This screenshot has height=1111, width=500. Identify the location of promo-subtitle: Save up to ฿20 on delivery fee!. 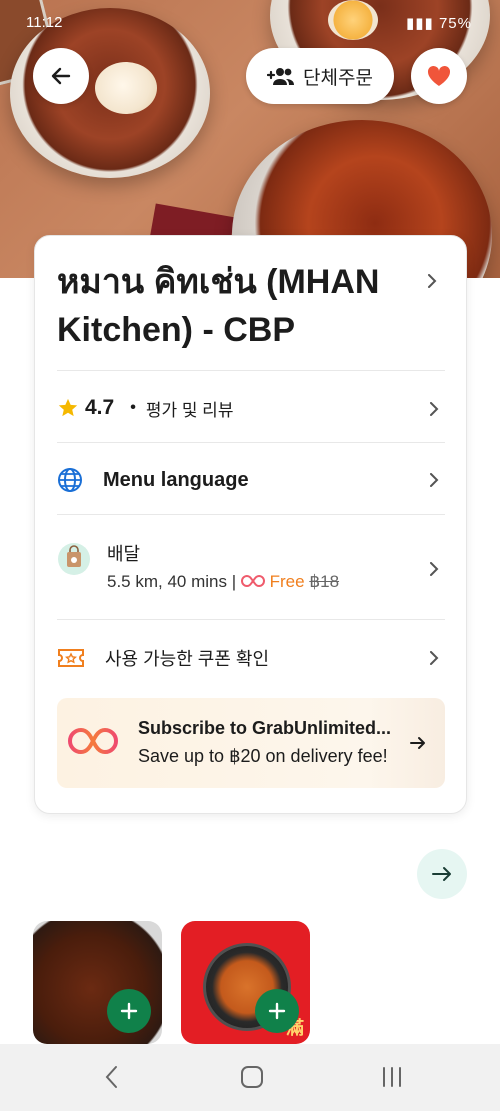
(263, 756).